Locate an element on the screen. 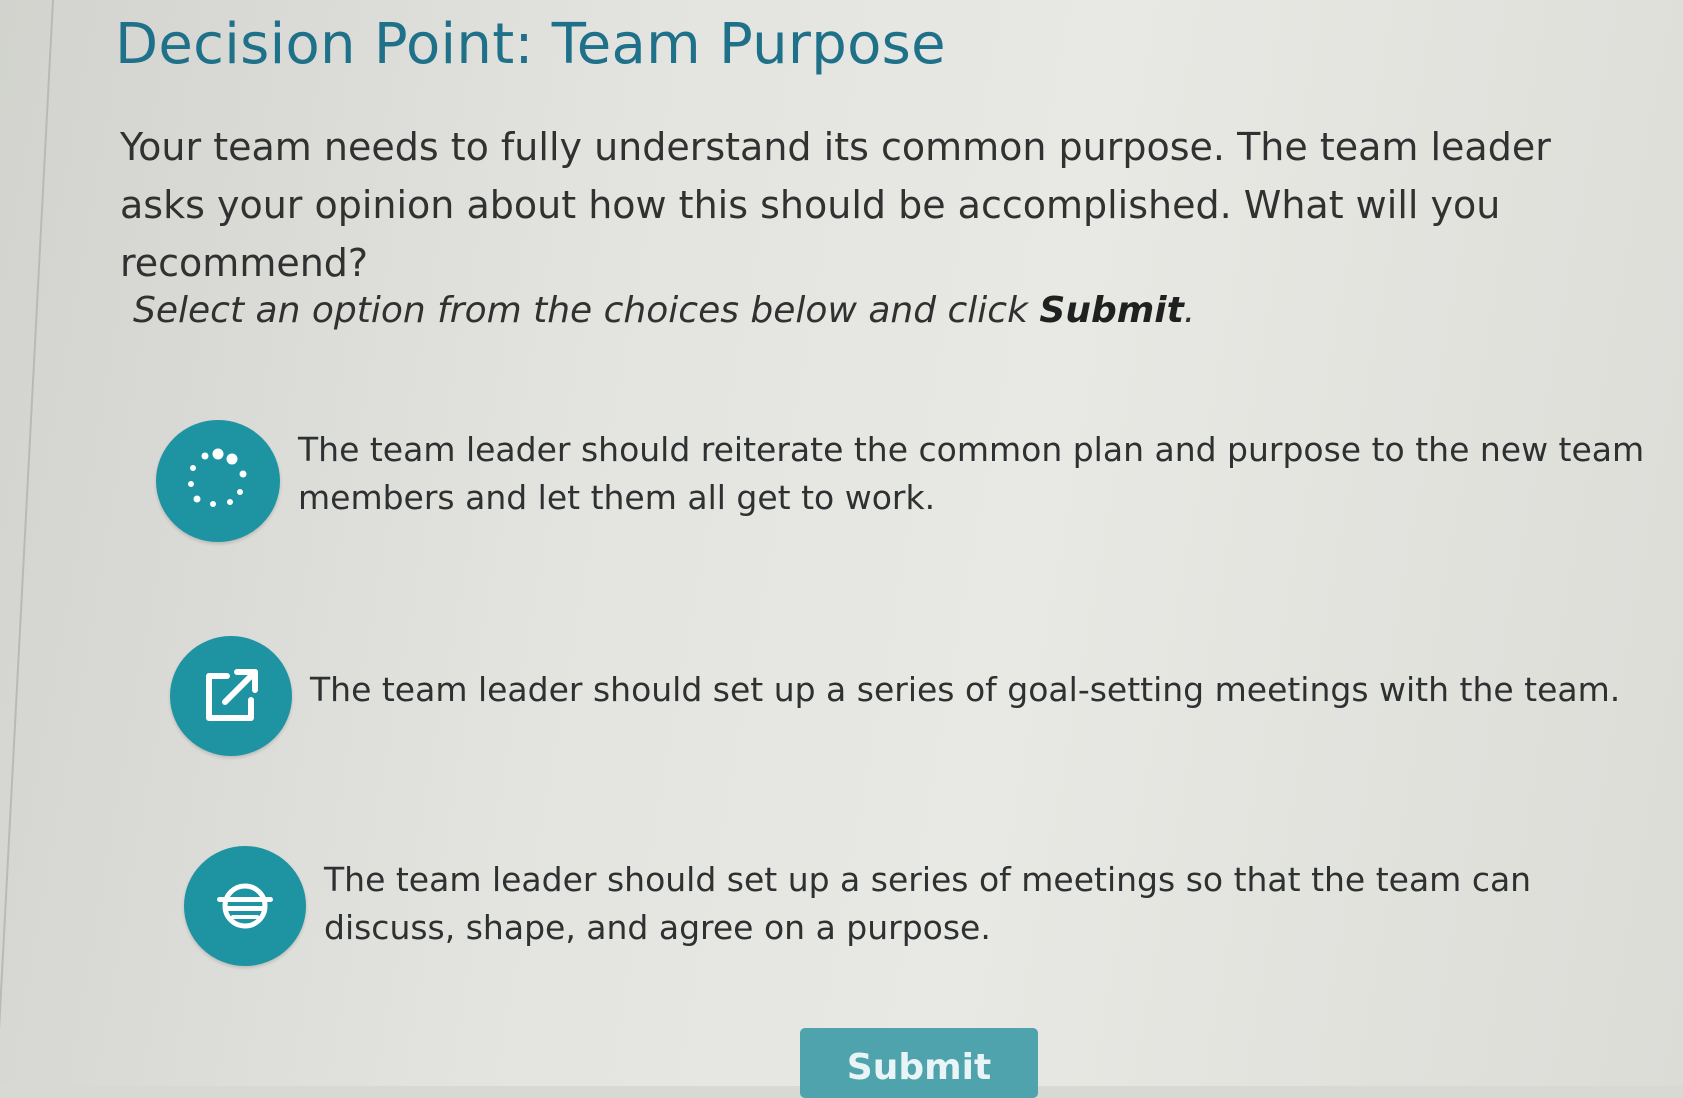  instruction-suffix: . is located at coordinates (1189, 310).